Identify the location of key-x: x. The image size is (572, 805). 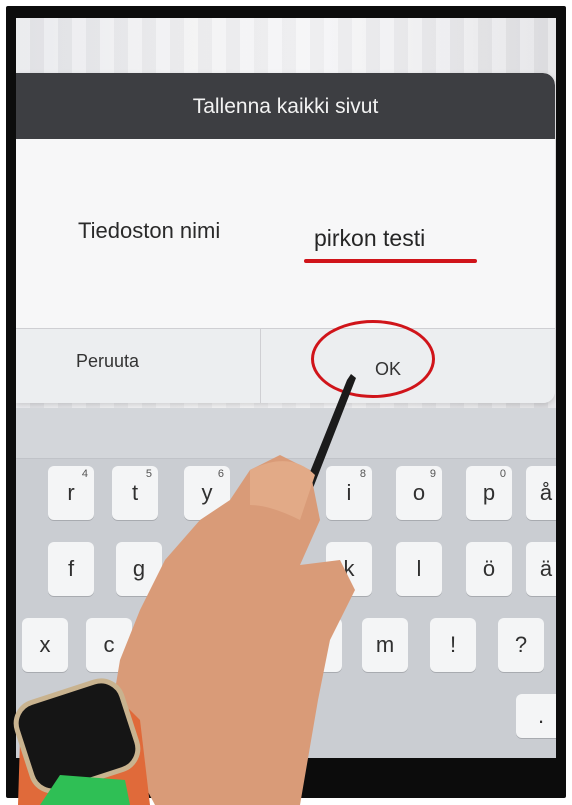
(45, 645).